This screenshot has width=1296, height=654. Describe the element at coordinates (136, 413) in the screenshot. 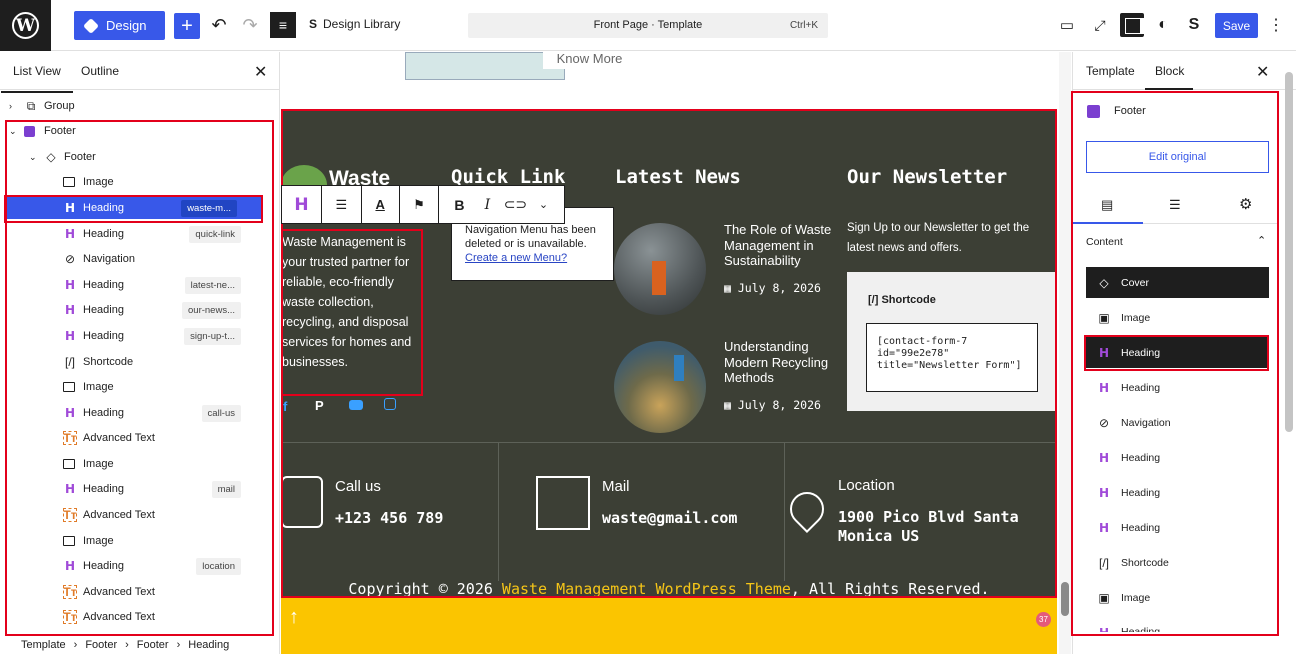

I see `tree-row-heading: H Heading call-us` at that location.